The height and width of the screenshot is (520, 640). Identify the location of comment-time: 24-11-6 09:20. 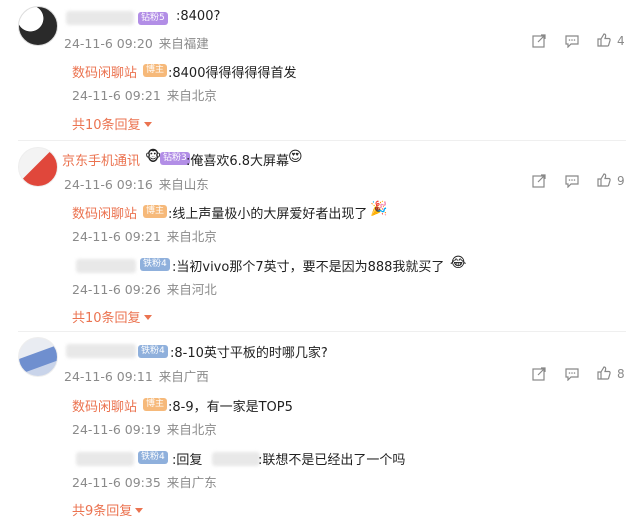
(108, 43).